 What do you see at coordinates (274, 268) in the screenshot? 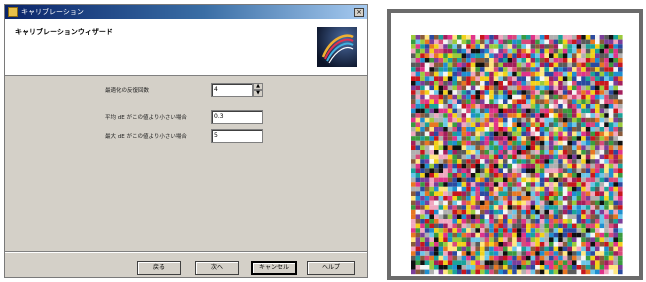
I see `cancel-button: キャンセル` at bounding box center [274, 268].